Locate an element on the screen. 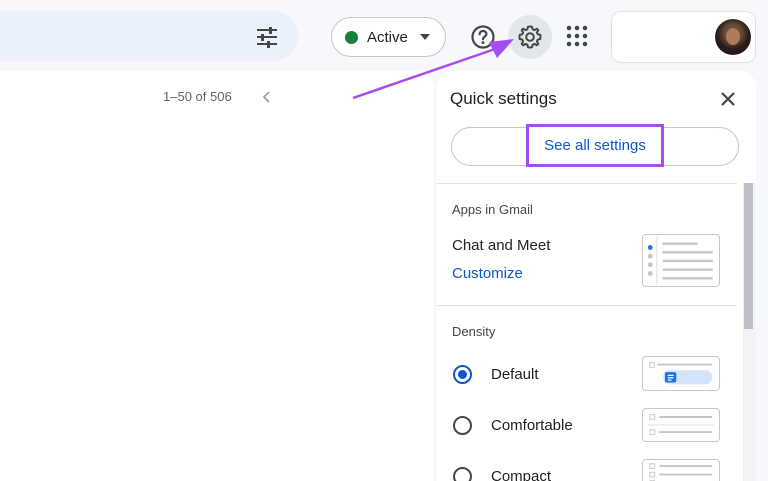 This screenshot has width=768, height=481. density-compact-label: Compact is located at coordinates (521, 474).